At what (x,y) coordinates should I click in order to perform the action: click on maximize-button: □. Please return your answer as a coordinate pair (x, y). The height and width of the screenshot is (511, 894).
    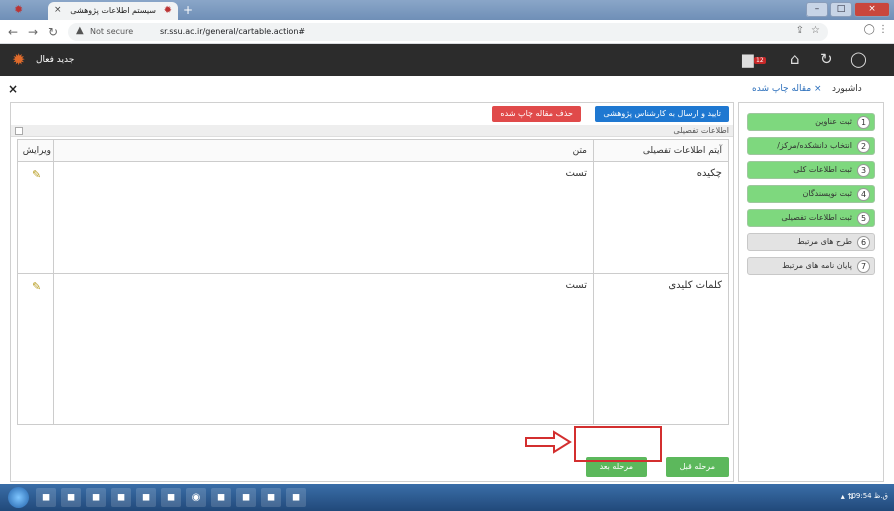
    Looking at the image, I should click on (841, 9).